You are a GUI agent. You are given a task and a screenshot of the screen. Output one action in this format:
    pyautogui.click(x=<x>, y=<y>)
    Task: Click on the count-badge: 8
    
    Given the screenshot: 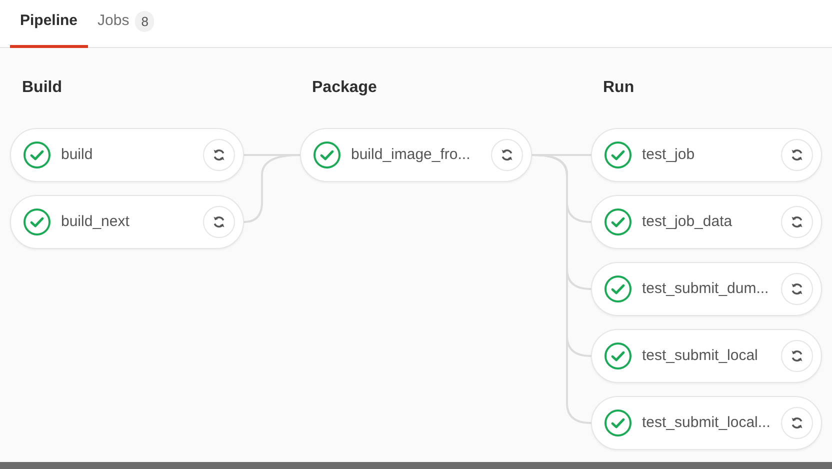 What is the action you would take?
    pyautogui.click(x=144, y=21)
    